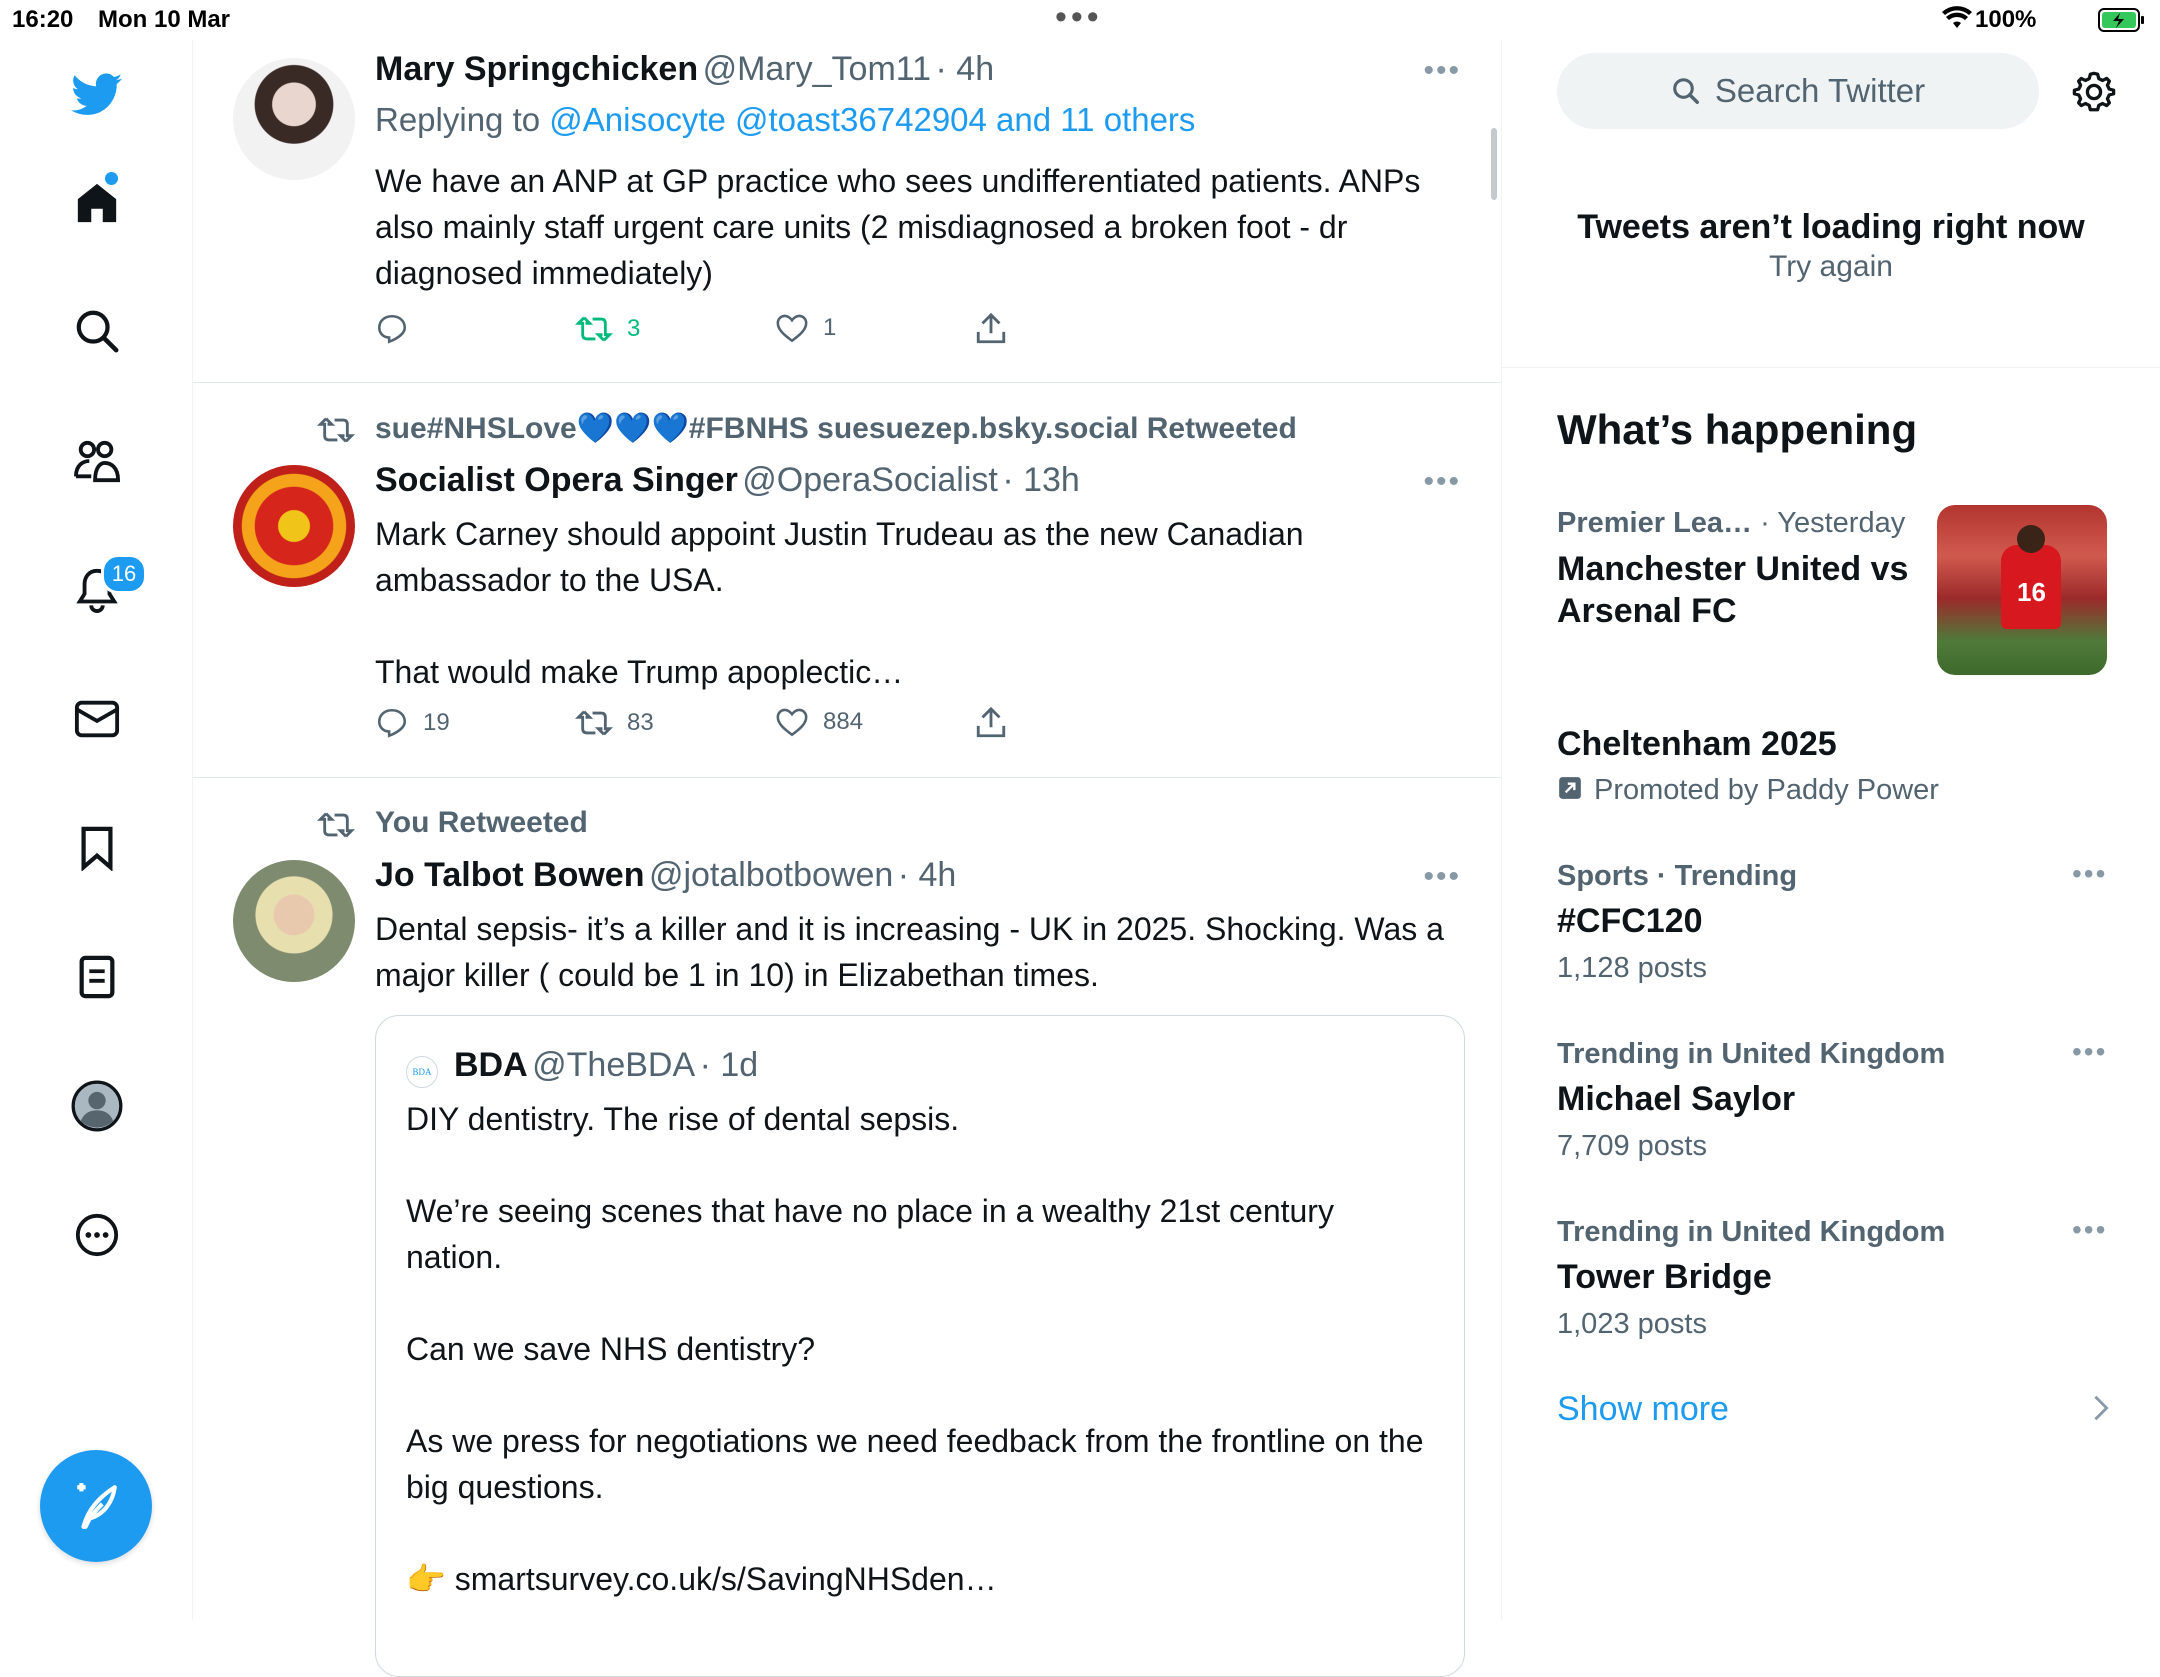  I want to click on trend-image: 16, so click(2022, 590).